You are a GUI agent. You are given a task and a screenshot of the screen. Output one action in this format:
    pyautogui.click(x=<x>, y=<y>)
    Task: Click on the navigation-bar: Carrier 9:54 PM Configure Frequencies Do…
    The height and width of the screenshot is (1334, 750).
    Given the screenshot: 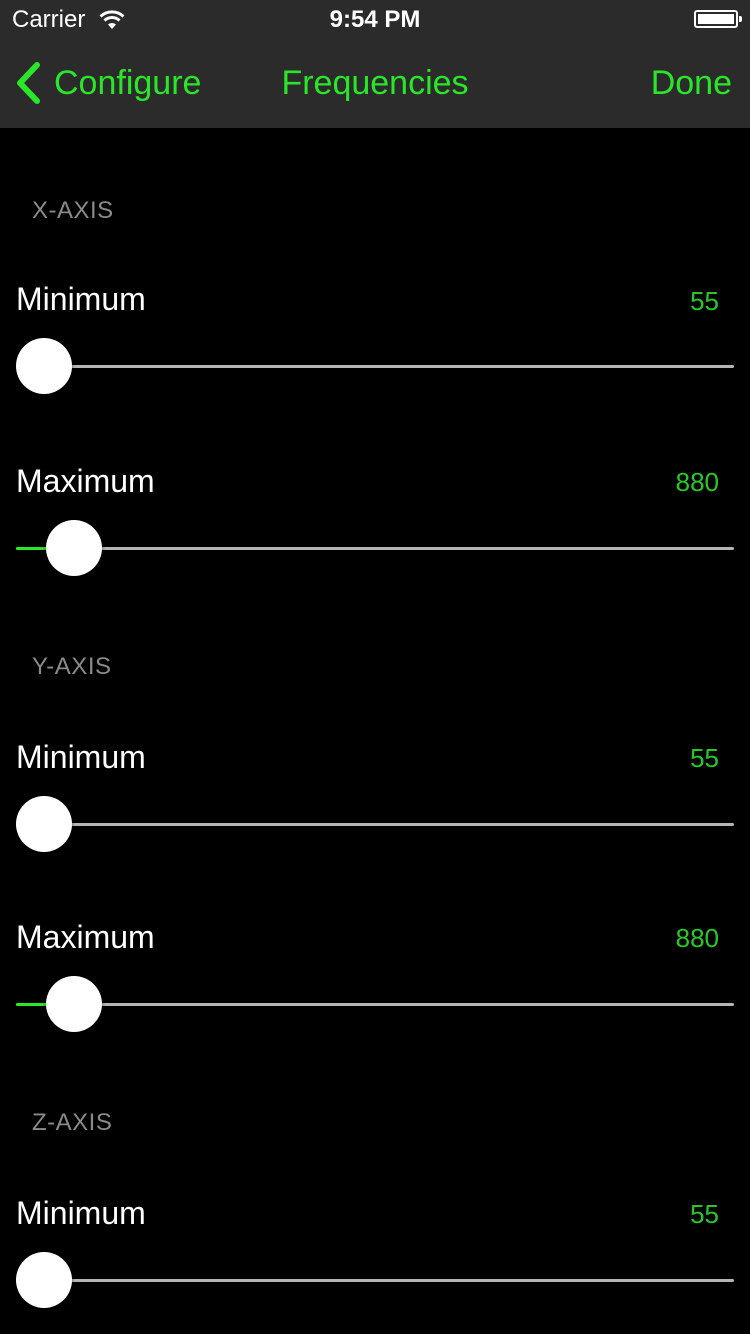 What is the action you would take?
    pyautogui.click(x=375, y=64)
    